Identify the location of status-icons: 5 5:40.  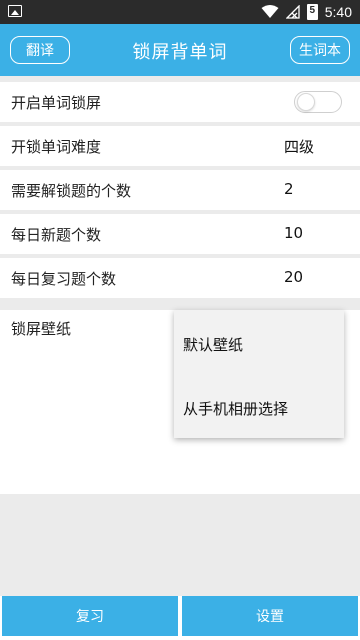
(306, 12).